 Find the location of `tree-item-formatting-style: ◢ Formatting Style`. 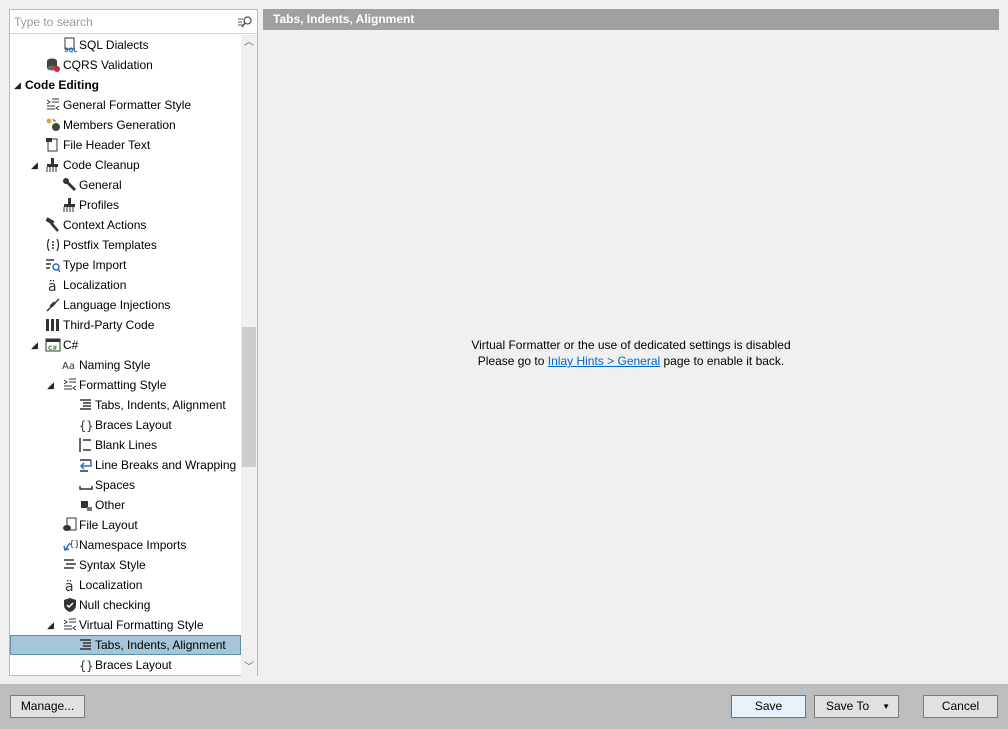

tree-item-formatting-style: ◢ Formatting Style is located at coordinates (125, 385).